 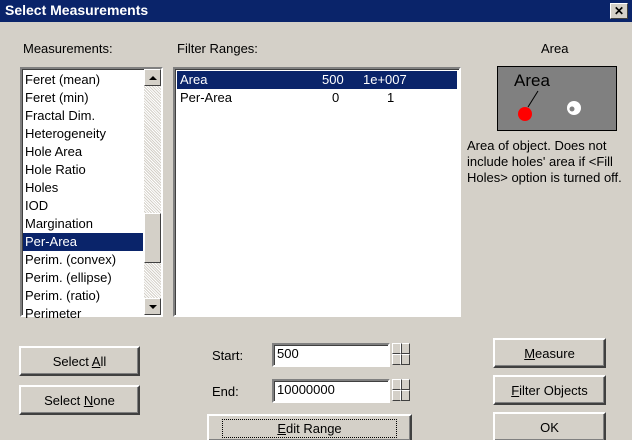 What do you see at coordinates (68, 48) in the screenshot?
I see `measurements-label: Measurements:` at bounding box center [68, 48].